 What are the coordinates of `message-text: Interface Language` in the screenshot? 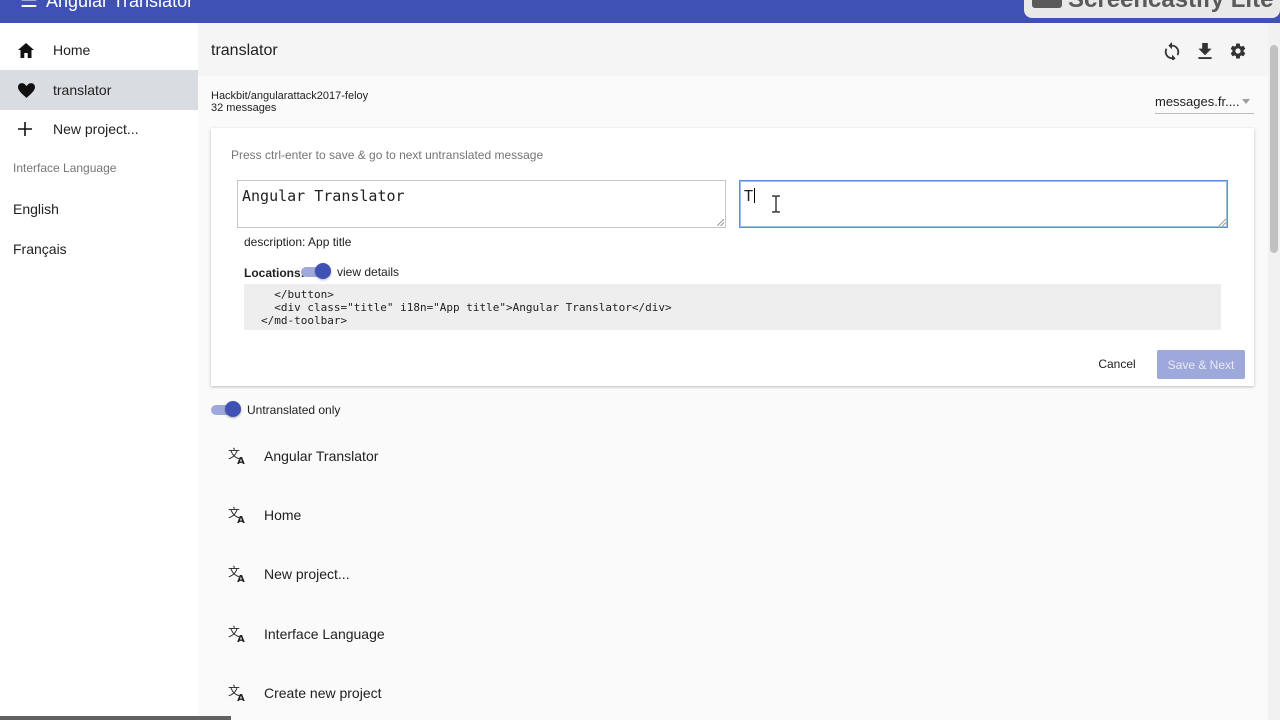 It's located at (324, 634).